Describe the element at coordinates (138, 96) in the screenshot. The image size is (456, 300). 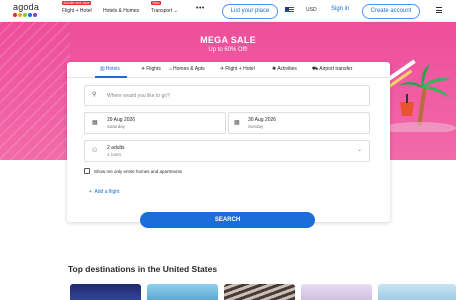
I see `destination-placeholder: Where would you like to go?` at that location.